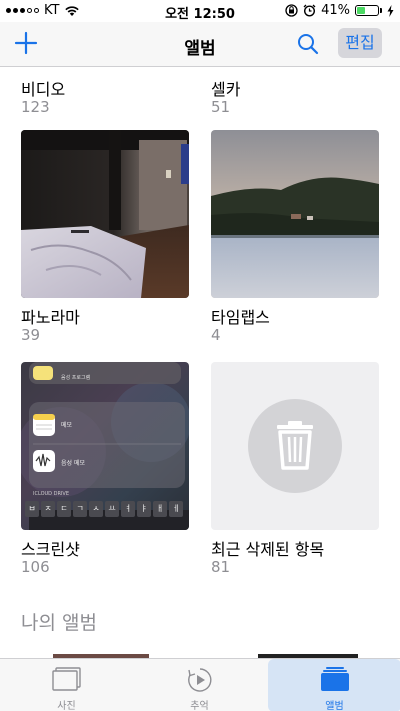 This screenshot has height=711, width=400. I want to click on search-button, so click(308, 44).